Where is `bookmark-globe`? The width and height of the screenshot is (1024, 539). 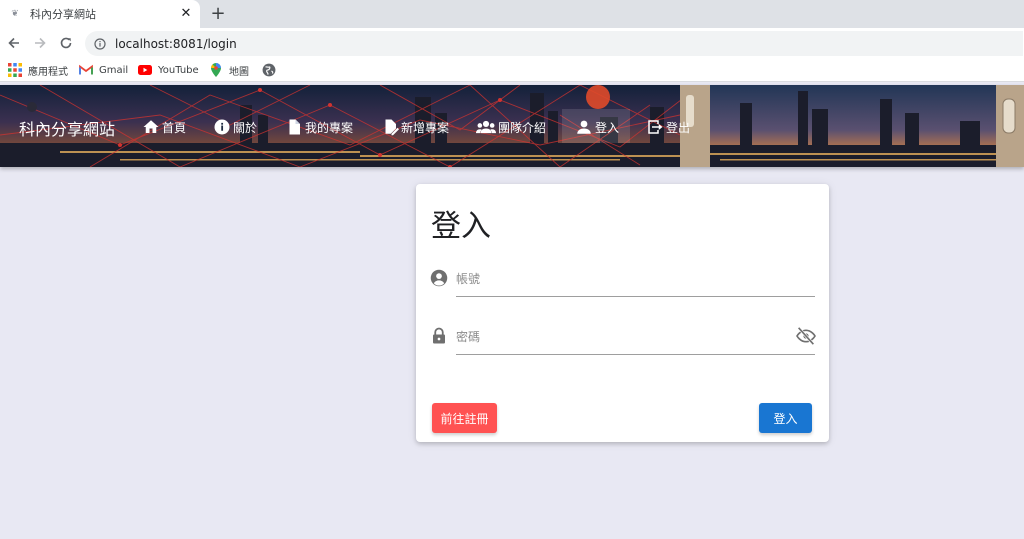 bookmark-globe is located at coordinates (272, 70).